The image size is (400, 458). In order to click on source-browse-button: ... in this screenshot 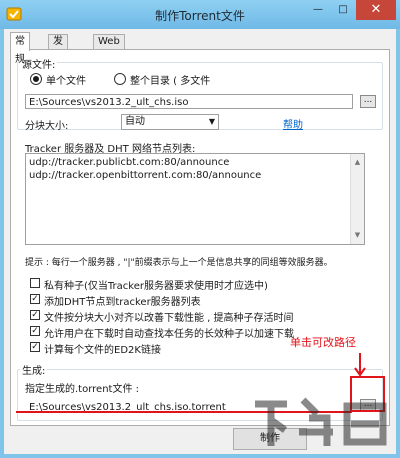, I will do `click(368, 101)`.